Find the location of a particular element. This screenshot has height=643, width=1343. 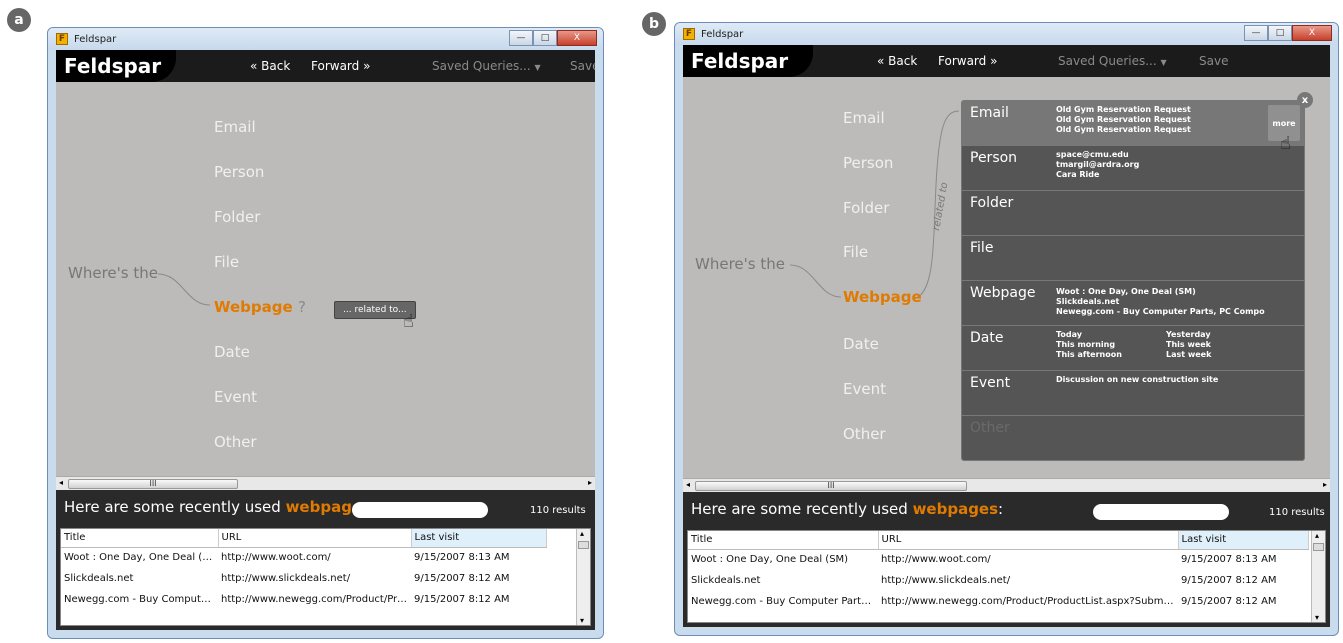

popup-item: space@cmu.edu is located at coordinates (1097, 155).